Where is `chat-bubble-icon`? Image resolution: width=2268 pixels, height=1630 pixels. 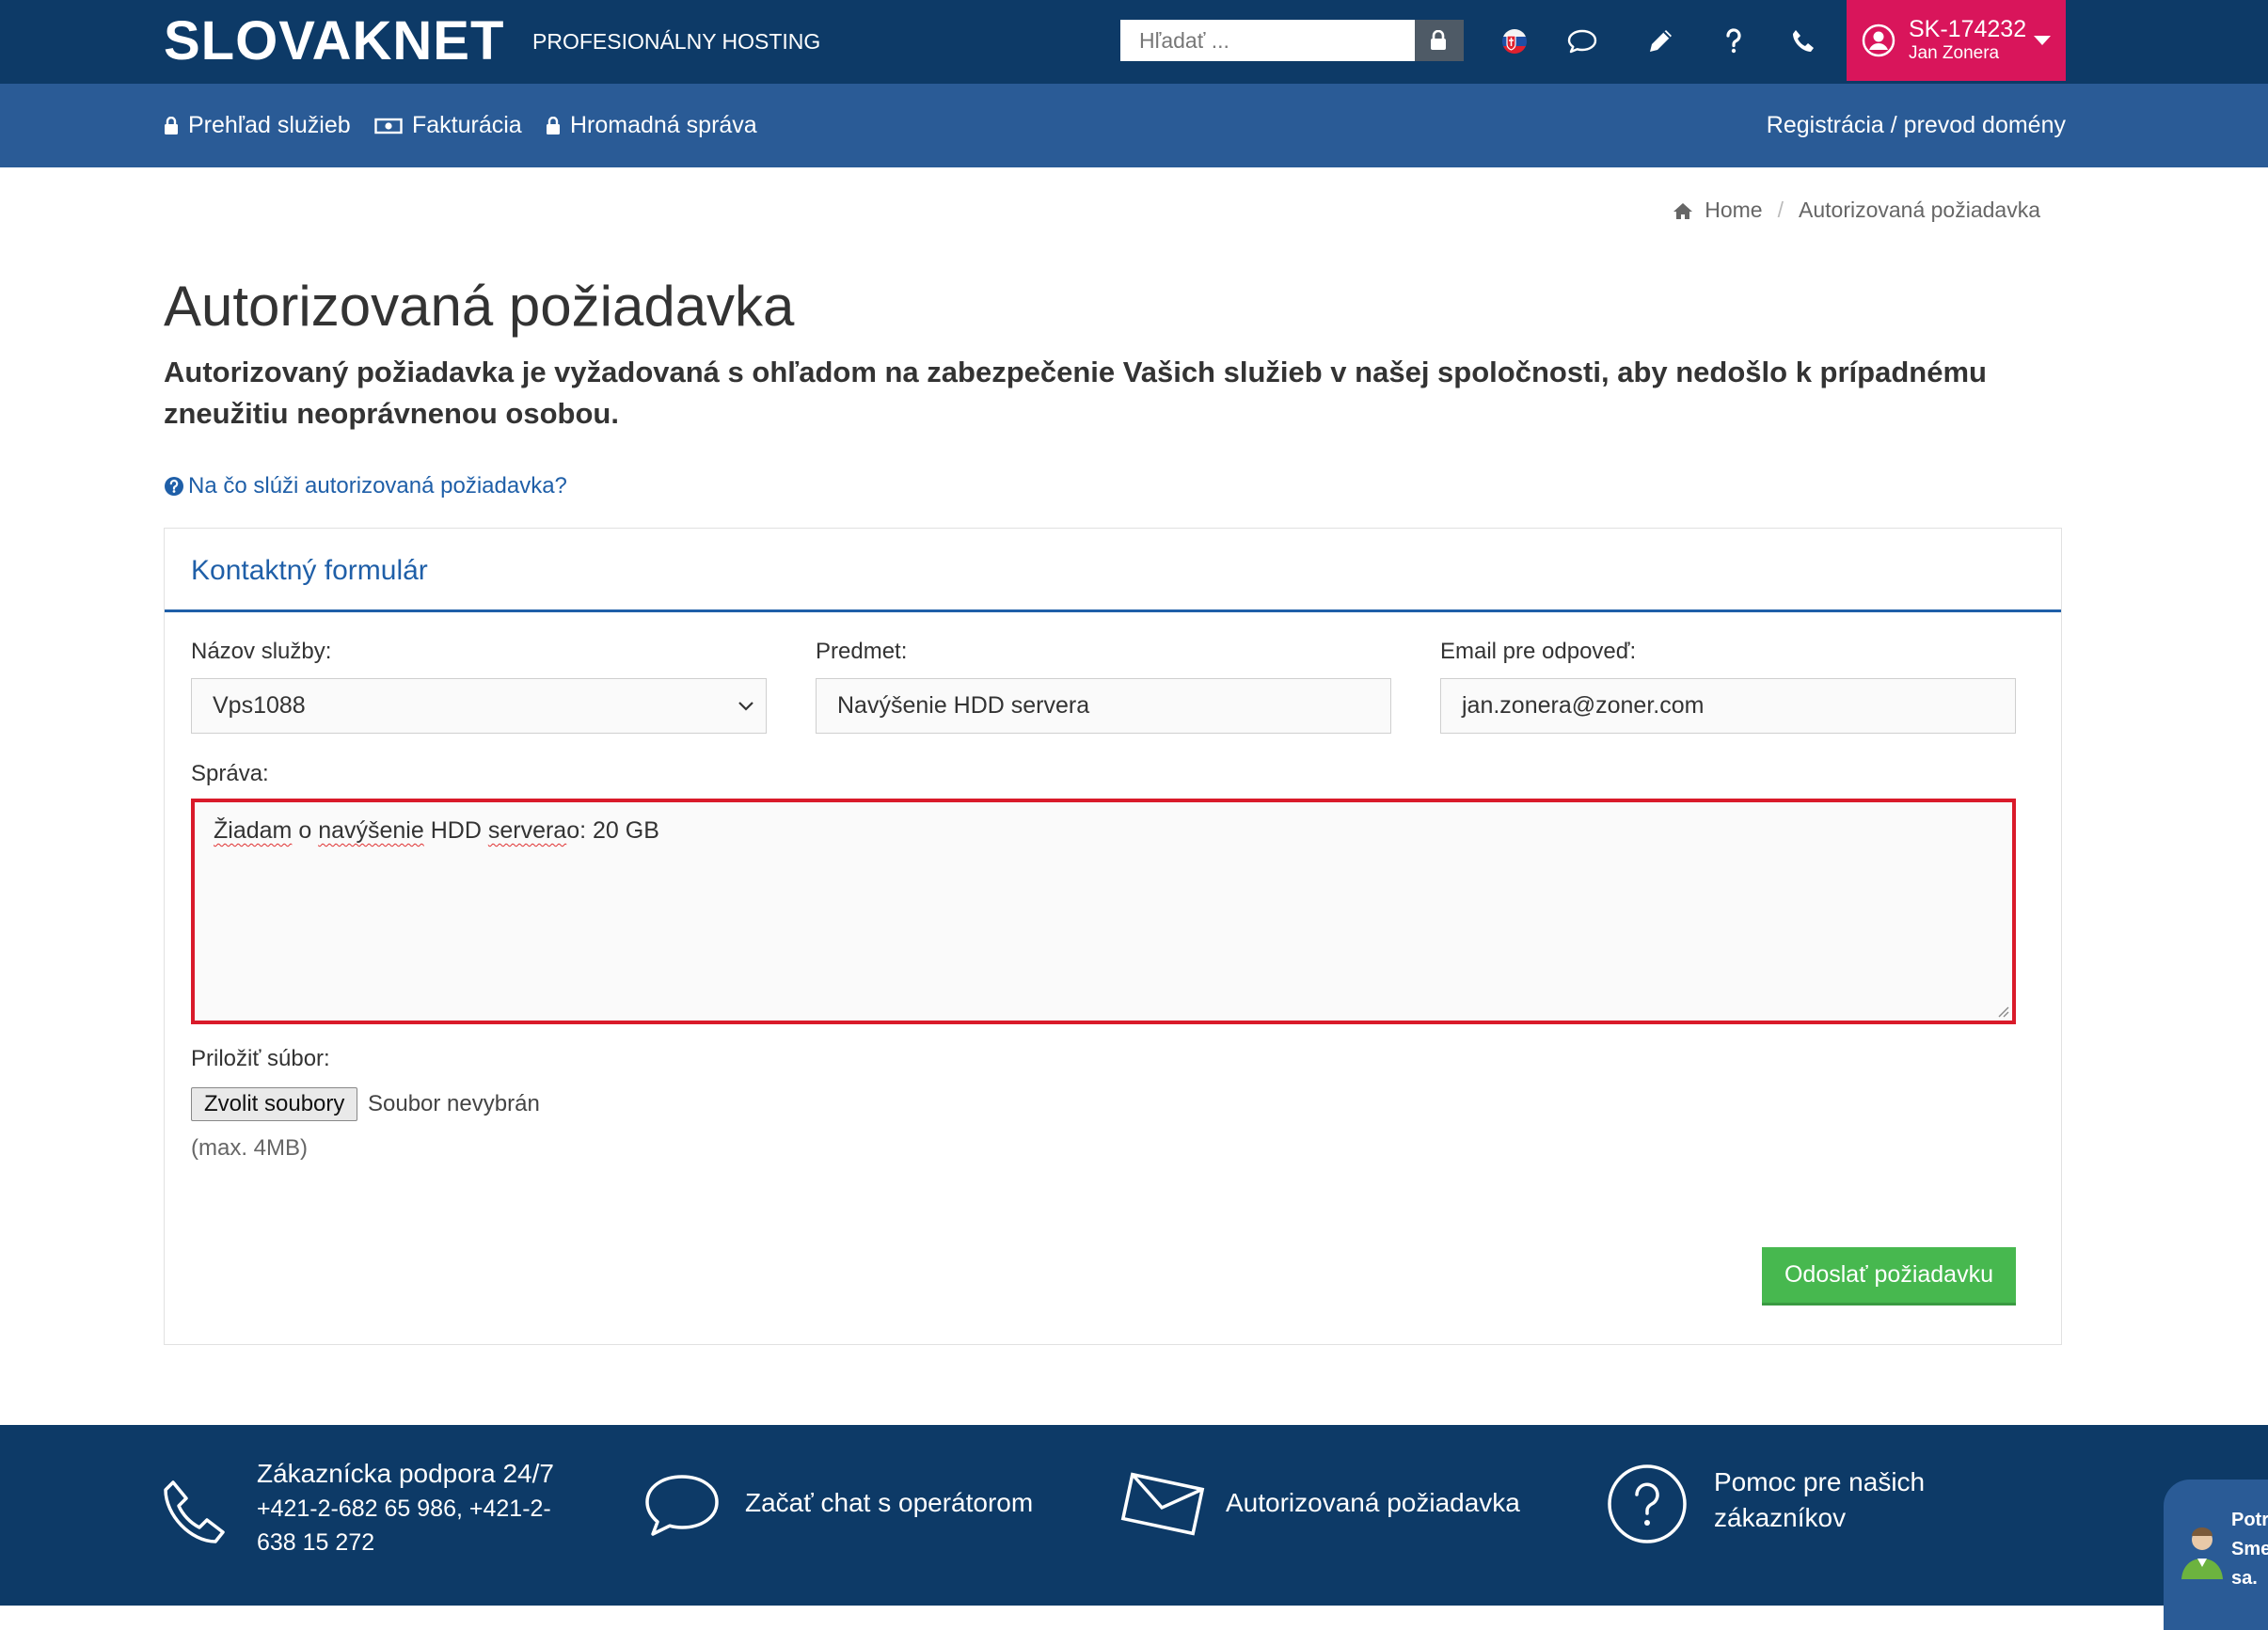 chat-bubble-icon is located at coordinates (682, 1505).